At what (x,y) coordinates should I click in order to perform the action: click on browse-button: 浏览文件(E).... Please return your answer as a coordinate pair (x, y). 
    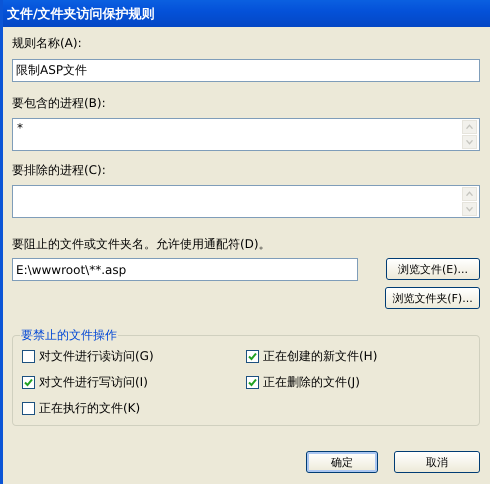
    Looking at the image, I should click on (433, 269).